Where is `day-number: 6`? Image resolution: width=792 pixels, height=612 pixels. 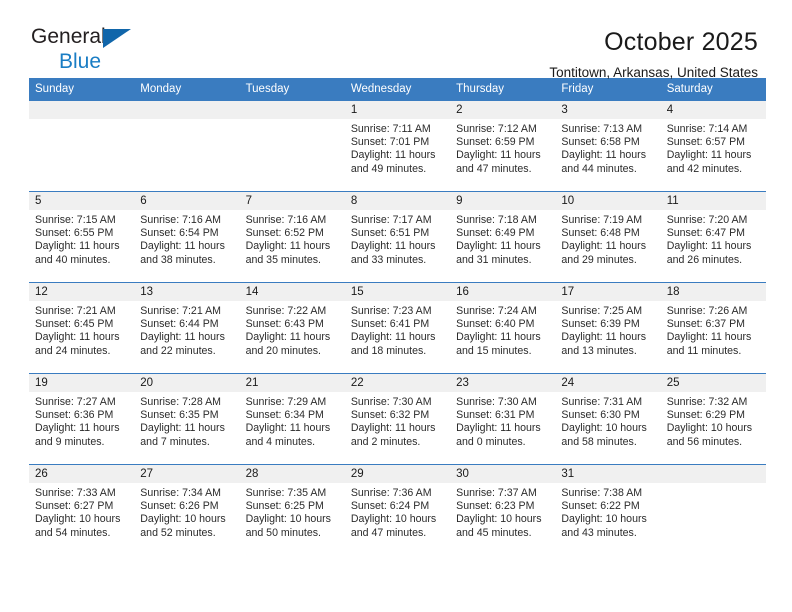
day-number: 6 is located at coordinates (187, 201).